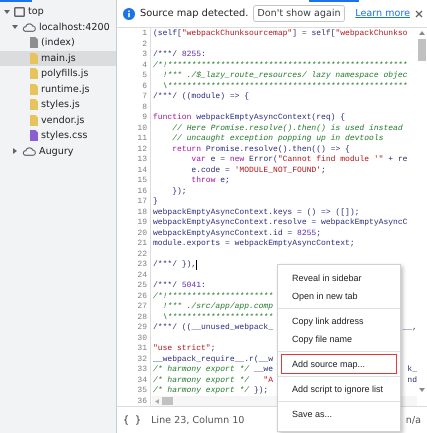  What do you see at coordinates (218, 307) in the screenshot?
I see `code-line: !*** ./src/app/app.comp` at bounding box center [218, 307].